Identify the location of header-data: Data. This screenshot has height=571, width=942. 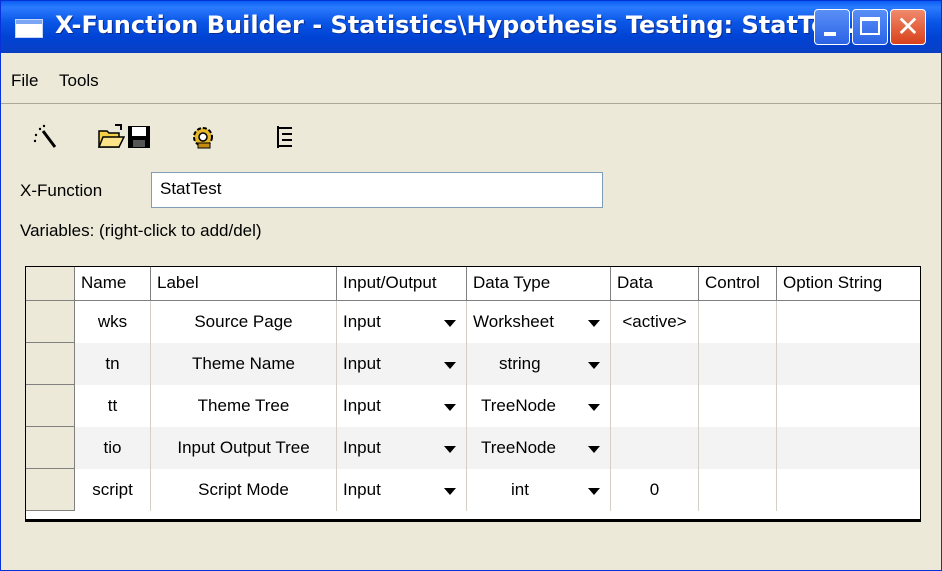
(655, 284).